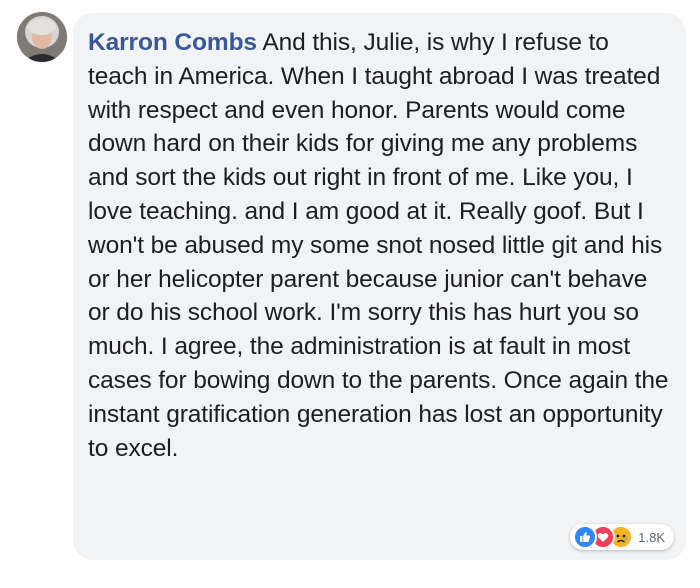 The height and width of the screenshot is (588, 700). I want to click on reaction-count: 1.8K, so click(651, 537).